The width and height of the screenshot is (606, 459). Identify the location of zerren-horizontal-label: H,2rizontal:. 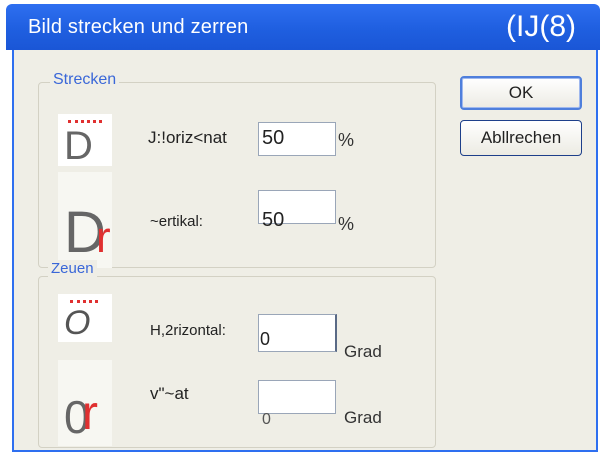
(188, 330).